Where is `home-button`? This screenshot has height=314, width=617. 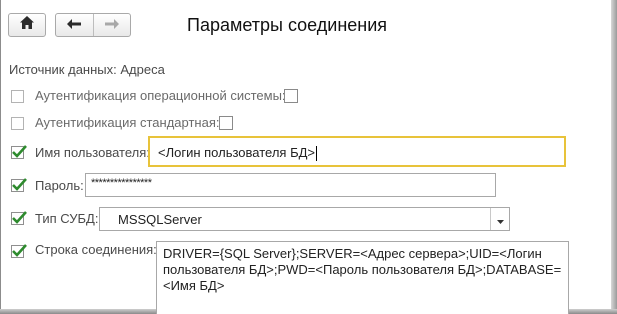
home-button is located at coordinates (27, 25).